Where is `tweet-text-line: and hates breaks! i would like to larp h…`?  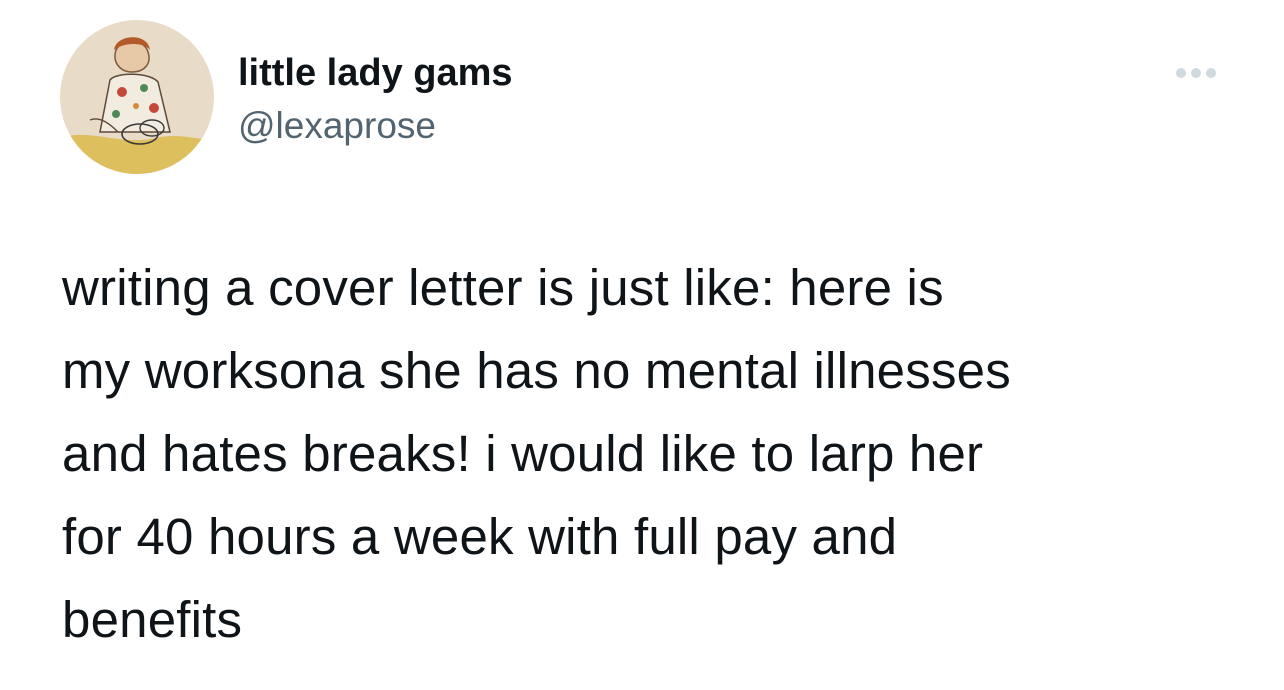 tweet-text-line: and hates breaks! i would like to larp h… is located at coordinates (523, 453).